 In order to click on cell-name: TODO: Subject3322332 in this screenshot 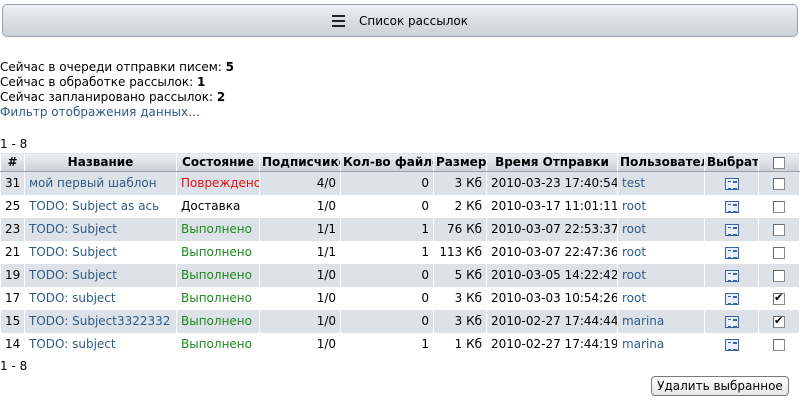, I will do `click(100, 321)`.